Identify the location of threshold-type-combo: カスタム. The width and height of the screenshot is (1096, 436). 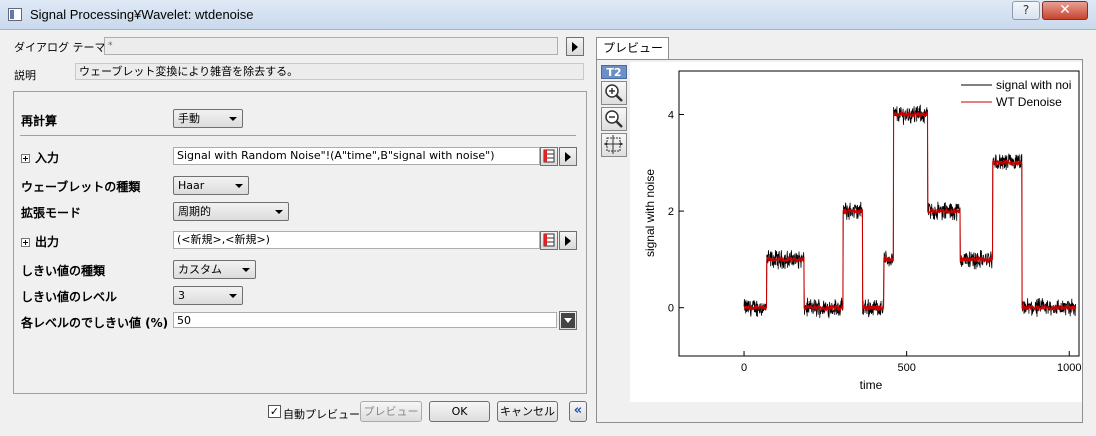
(214, 269).